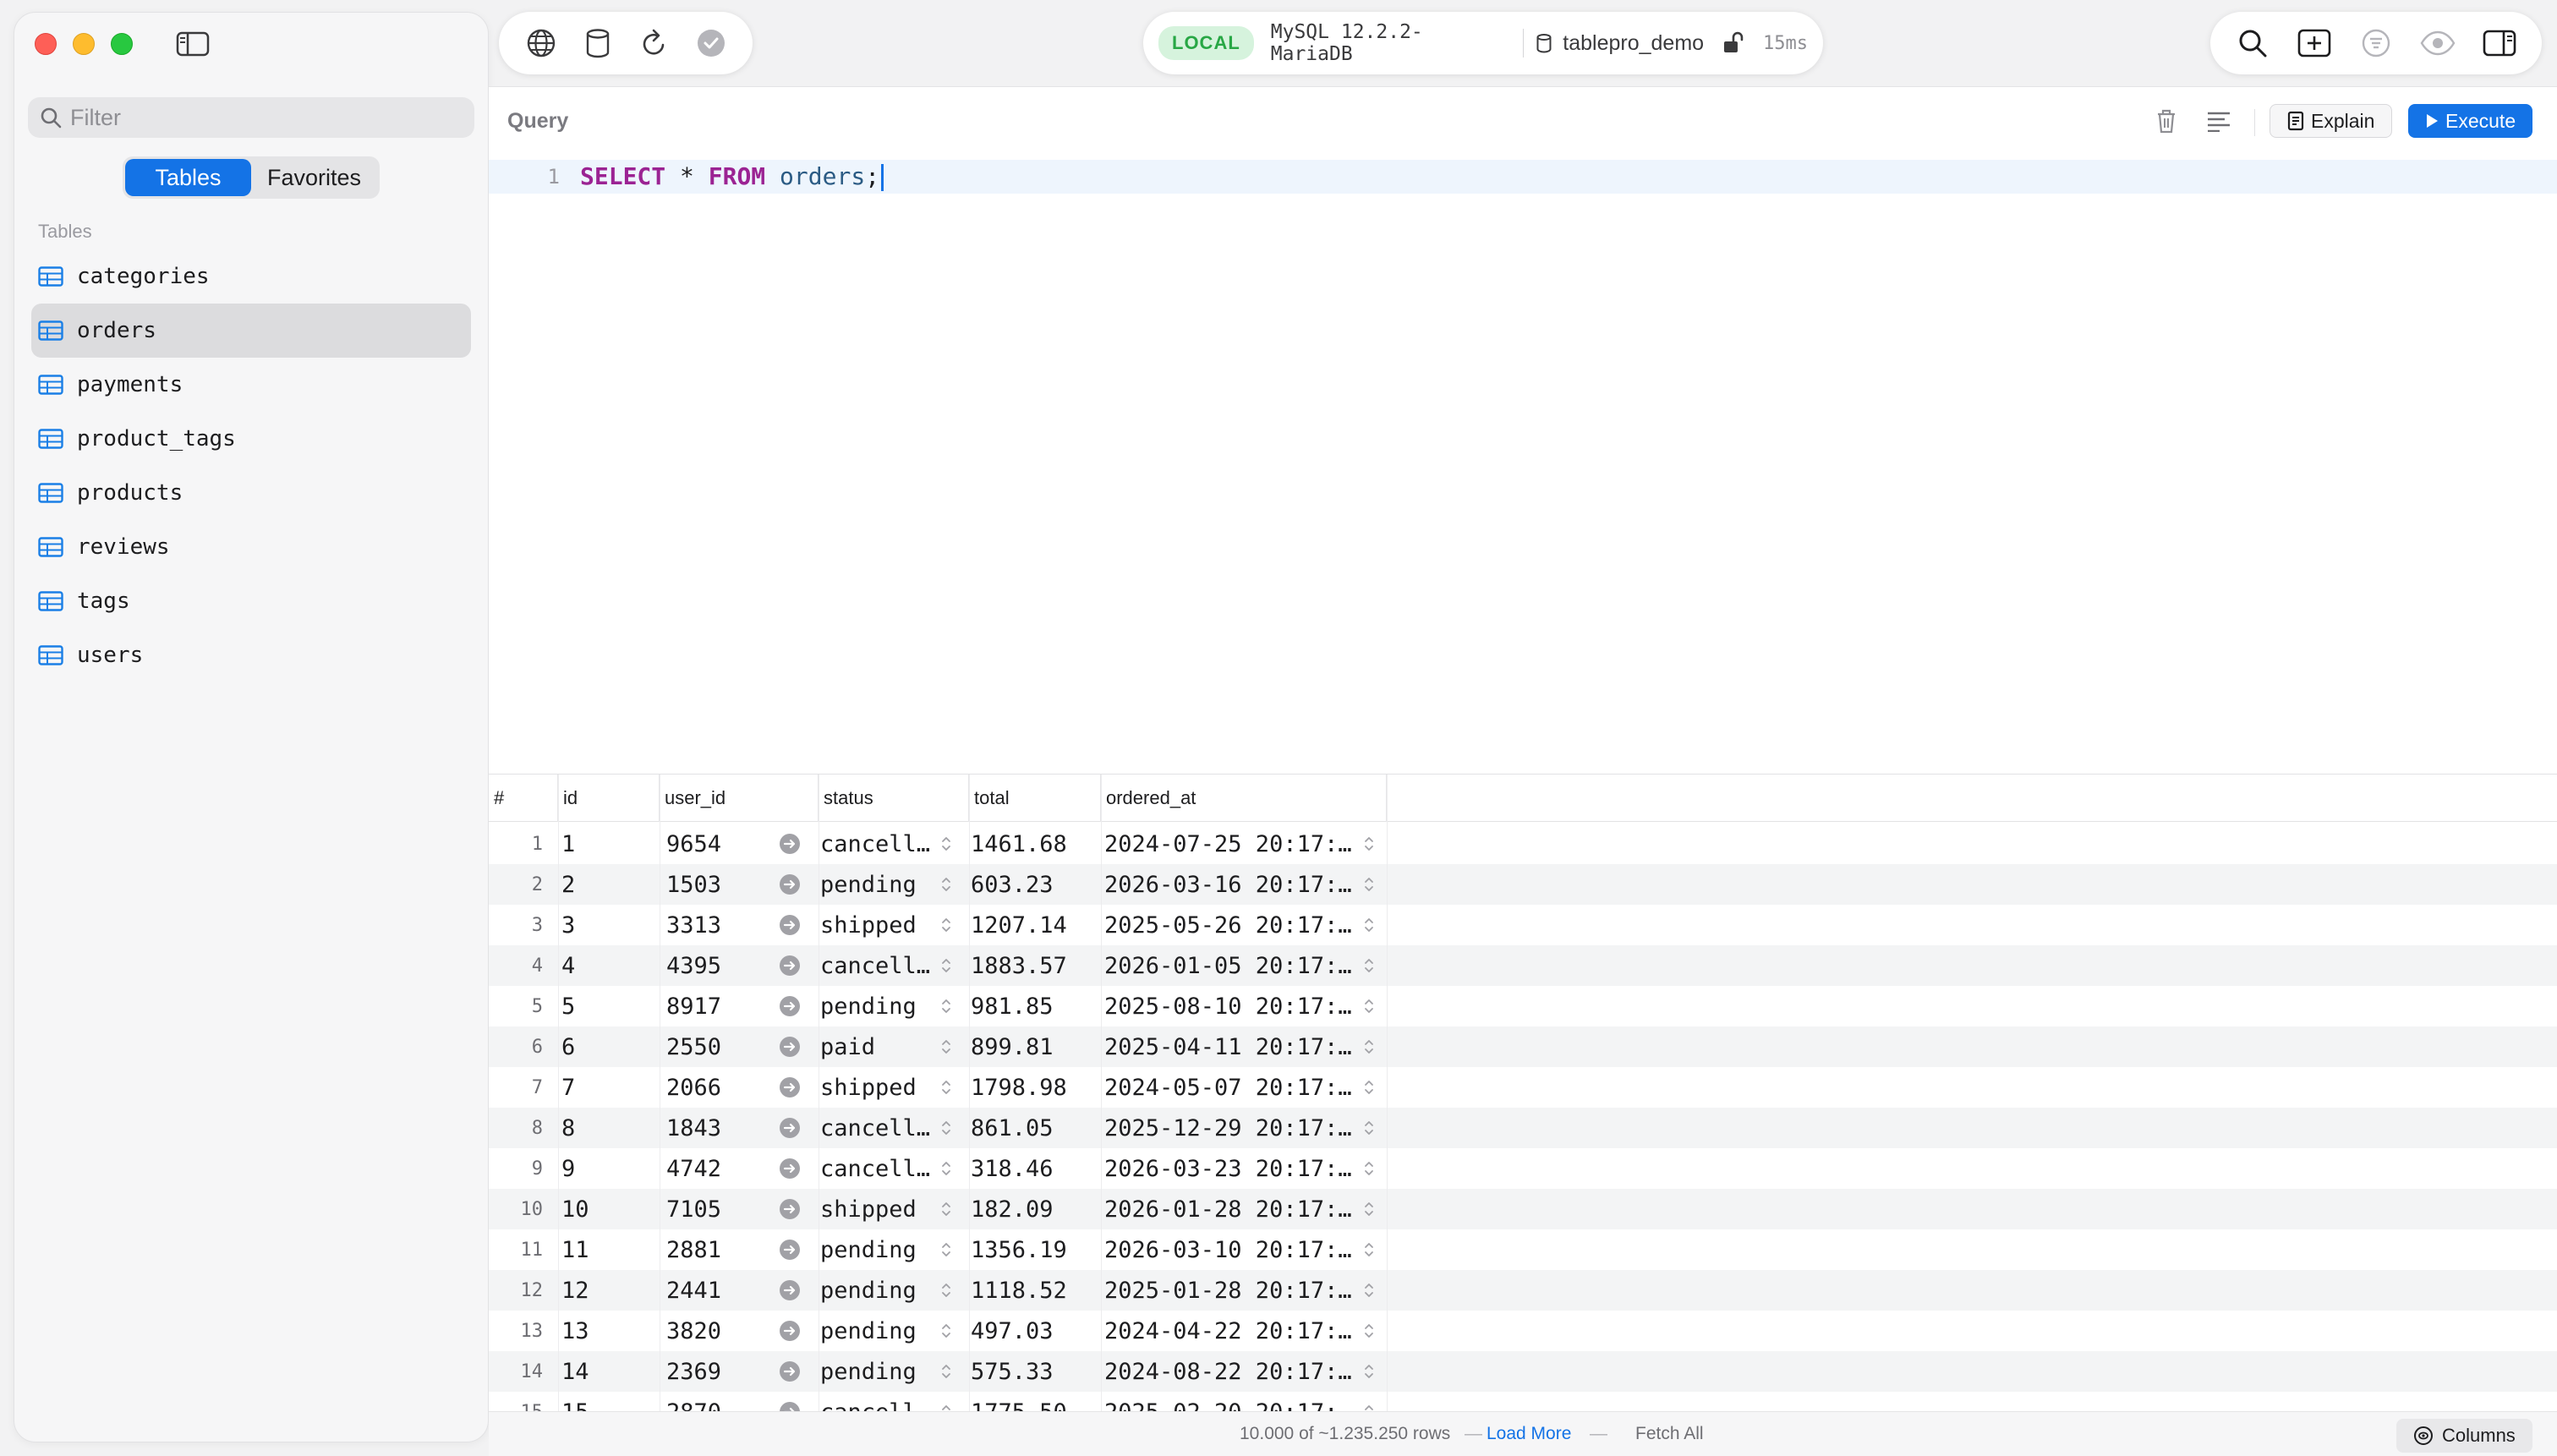 The image size is (2557, 1456). Describe the element at coordinates (251, 277) in the screenshot. I see `sidebar-item-categories: categories` at that location.